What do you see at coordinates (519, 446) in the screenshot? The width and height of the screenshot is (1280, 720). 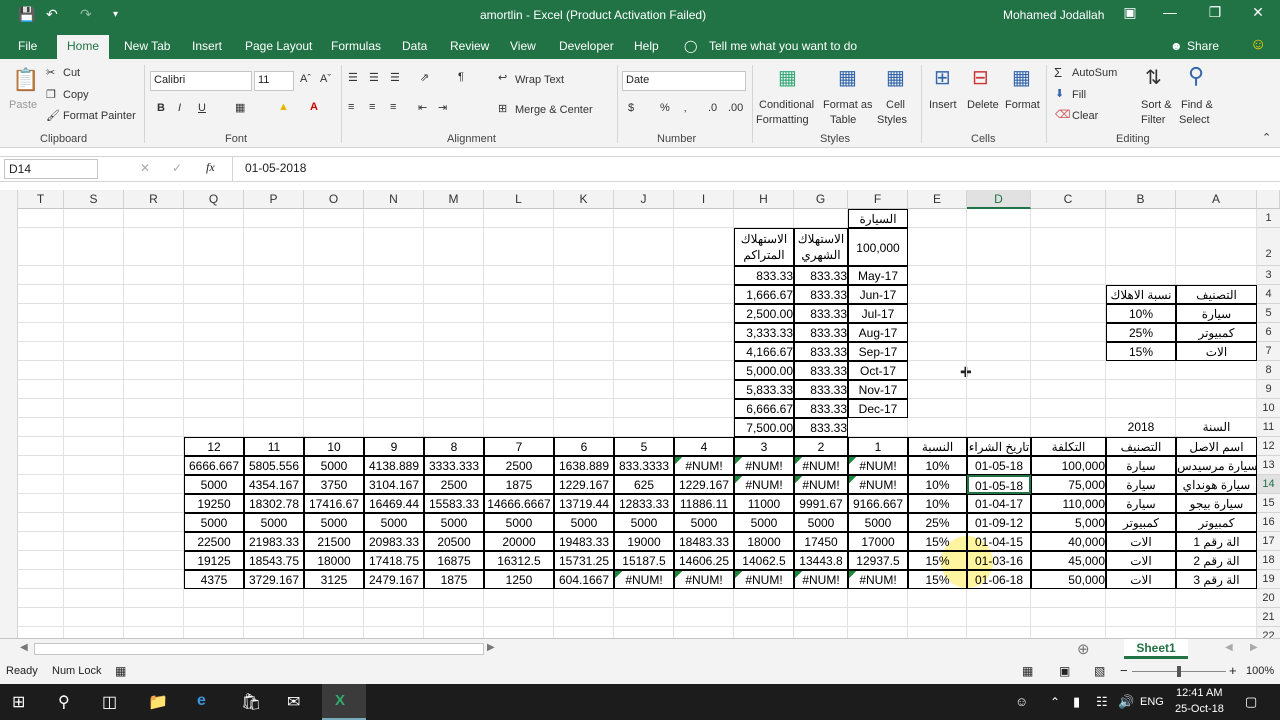 I see `cell-l12: 7` at bounding box center [519, 446].